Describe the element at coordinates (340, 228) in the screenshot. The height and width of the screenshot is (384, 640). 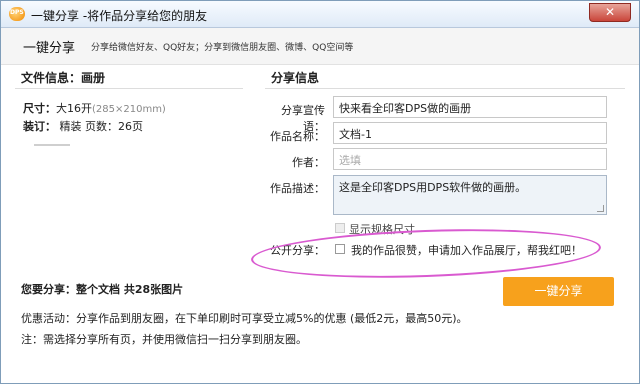
I see `show-size-checkbox` at that location.